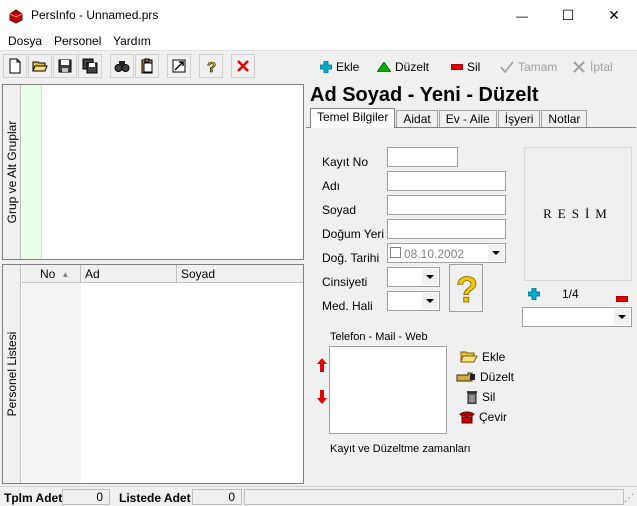  I want to click on new-file-button, so click(15, 66).